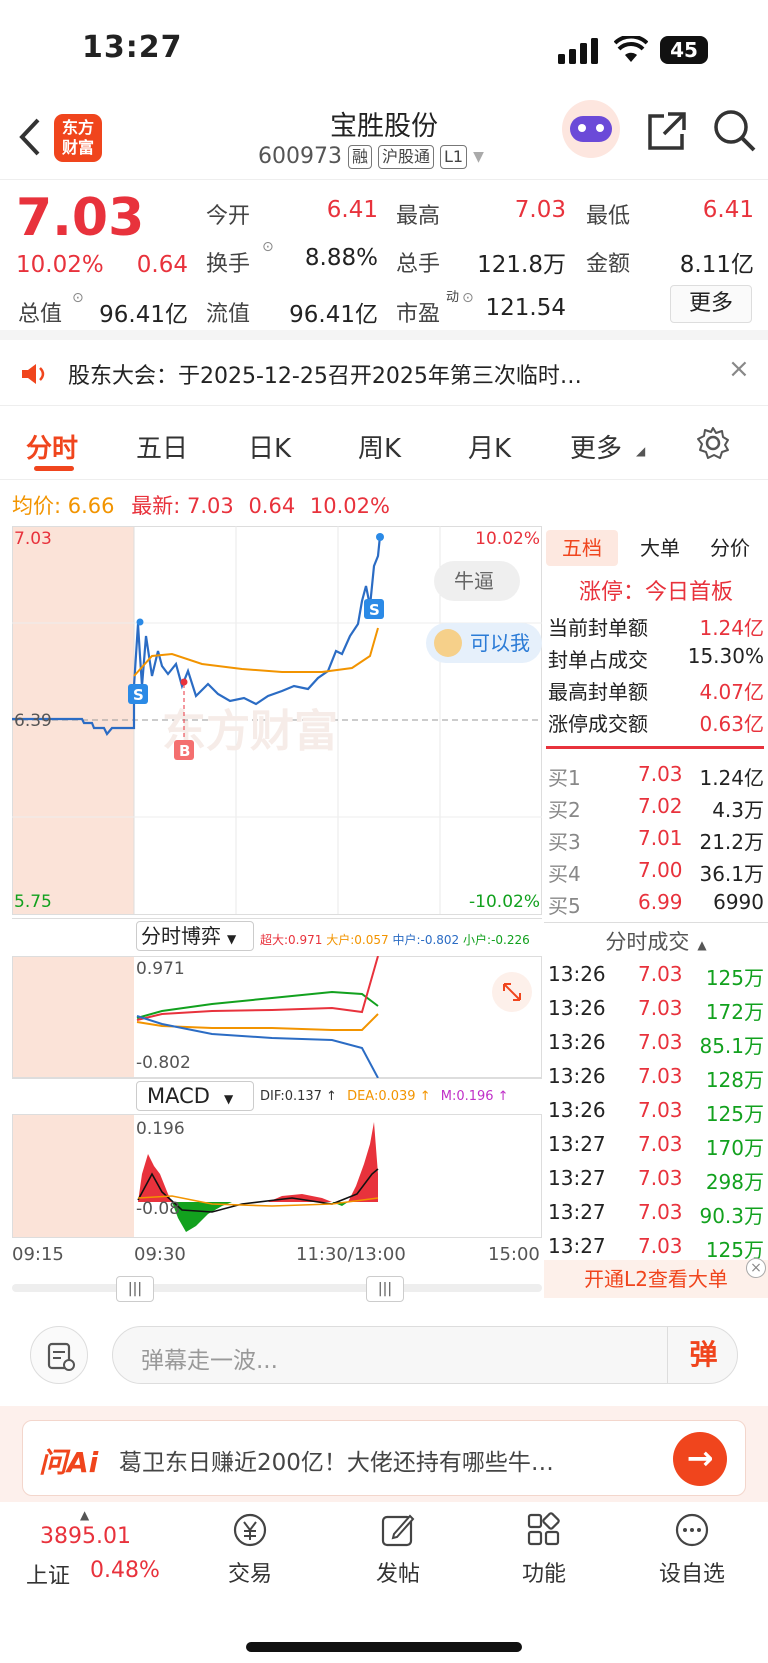 Image resolution: width=768 pixels, height=1663 pixels. I want to click on ai-logo: 问Ai, so click(69, 1462).